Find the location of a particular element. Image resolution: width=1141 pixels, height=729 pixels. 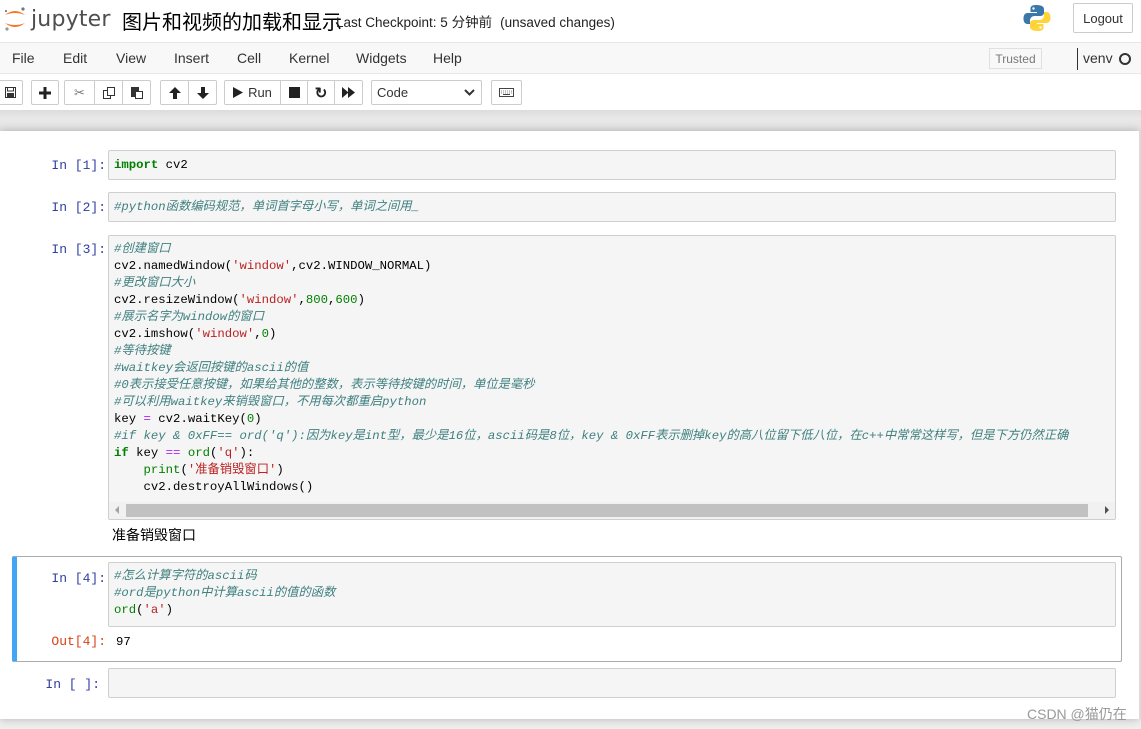

watermark: CSDN @猫仍在 is located at coordinates (1077, 714).